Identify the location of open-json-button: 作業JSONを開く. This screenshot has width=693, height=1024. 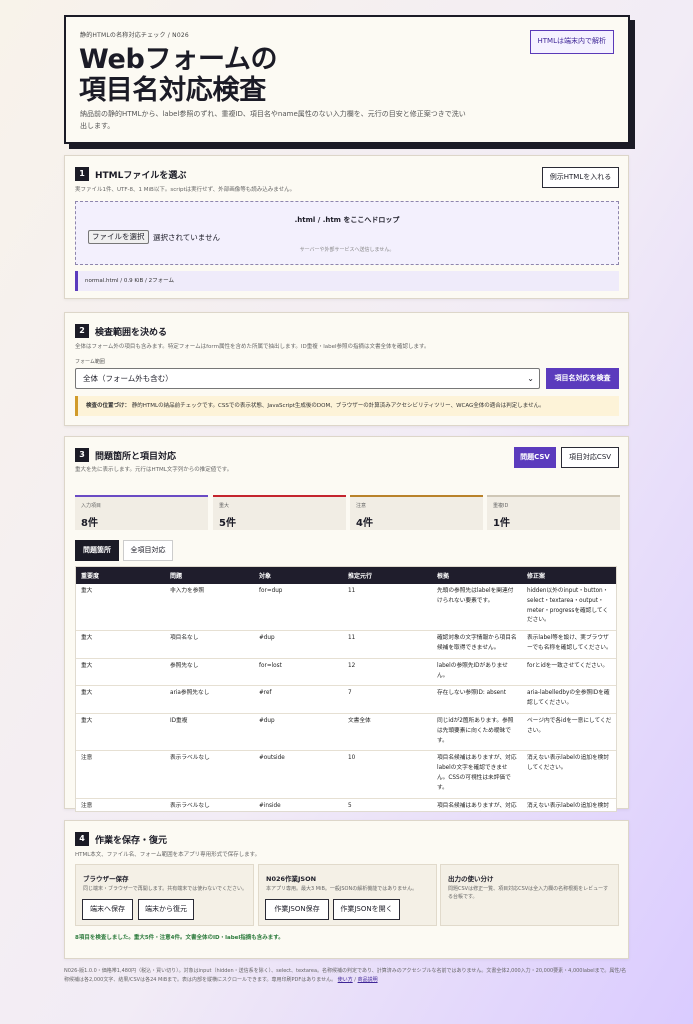
(366, 909).